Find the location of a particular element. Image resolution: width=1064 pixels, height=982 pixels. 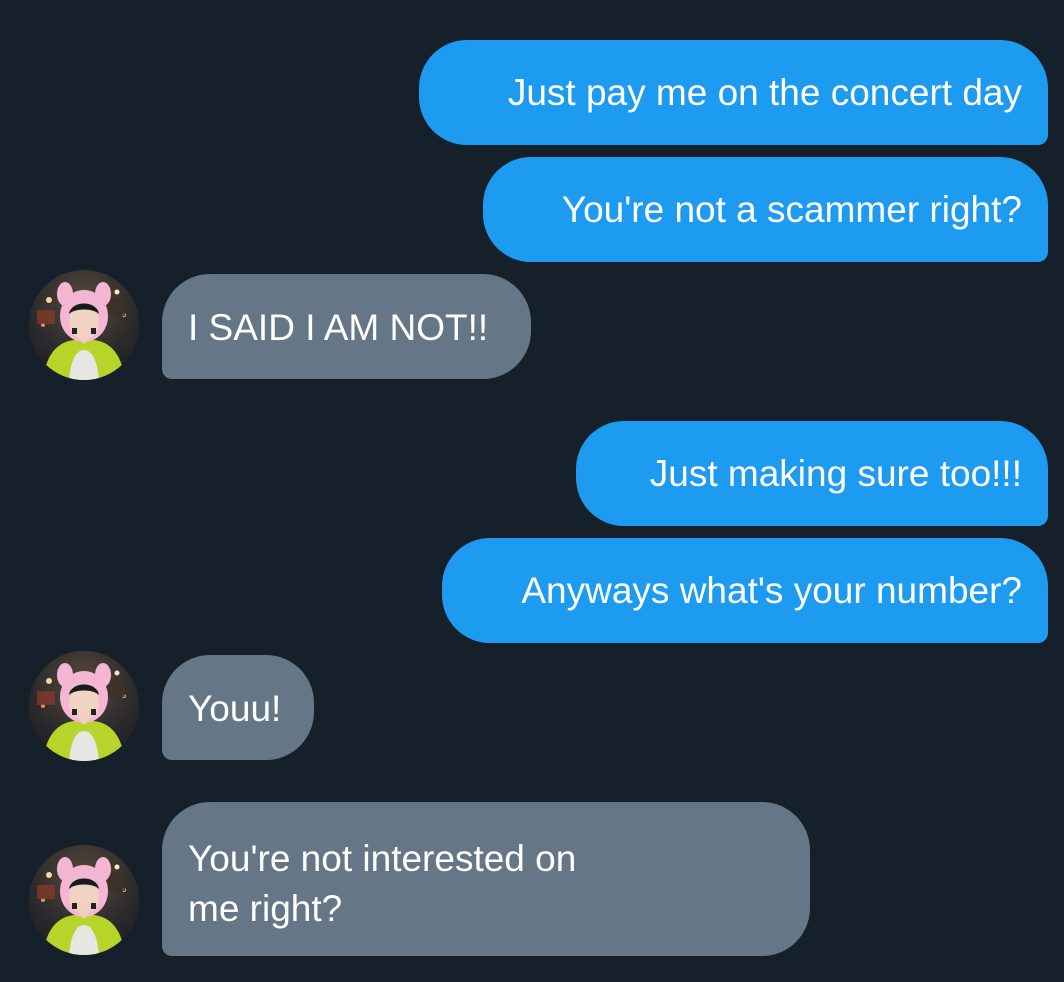

message-line: me right? is located at coordinates (265, 908).